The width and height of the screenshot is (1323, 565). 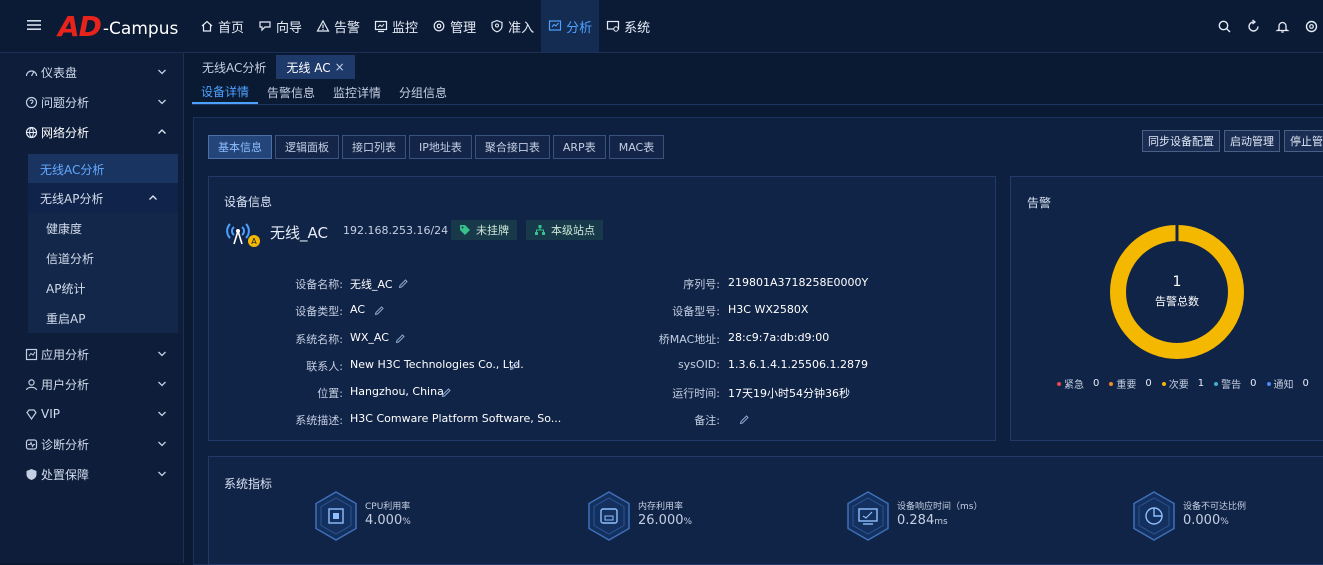 What do you see at coordinates (319, 284) in the screenshot?
I see `field-label-device-name: 设备名称:` at bounding box center [319, 284].